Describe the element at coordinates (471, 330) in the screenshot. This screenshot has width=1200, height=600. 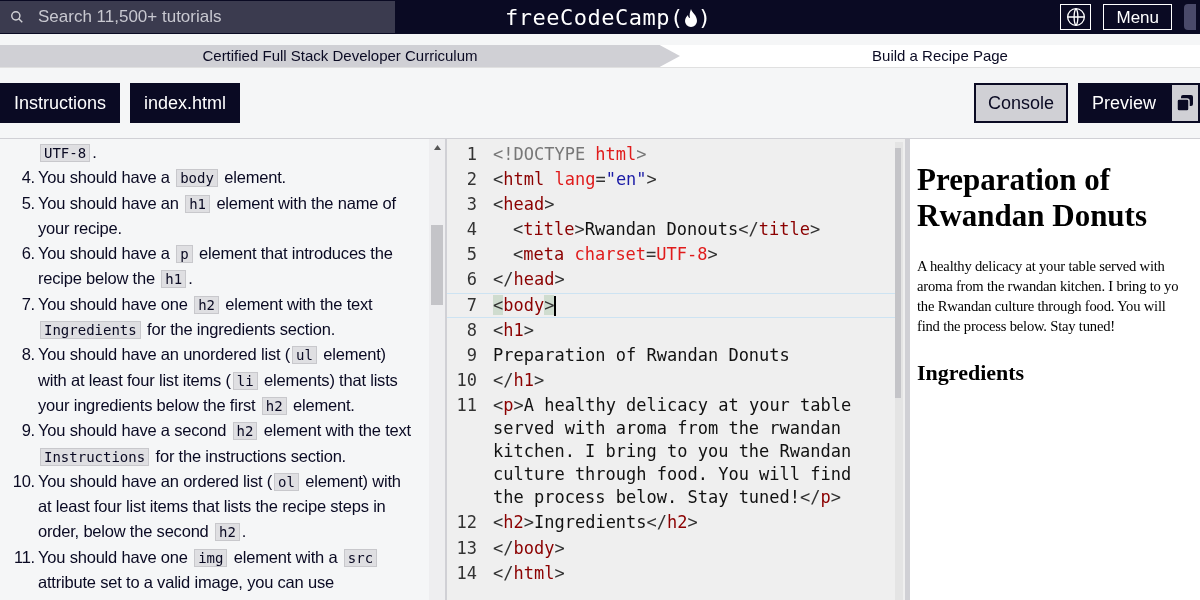
I see `line-number: 8` at that location.